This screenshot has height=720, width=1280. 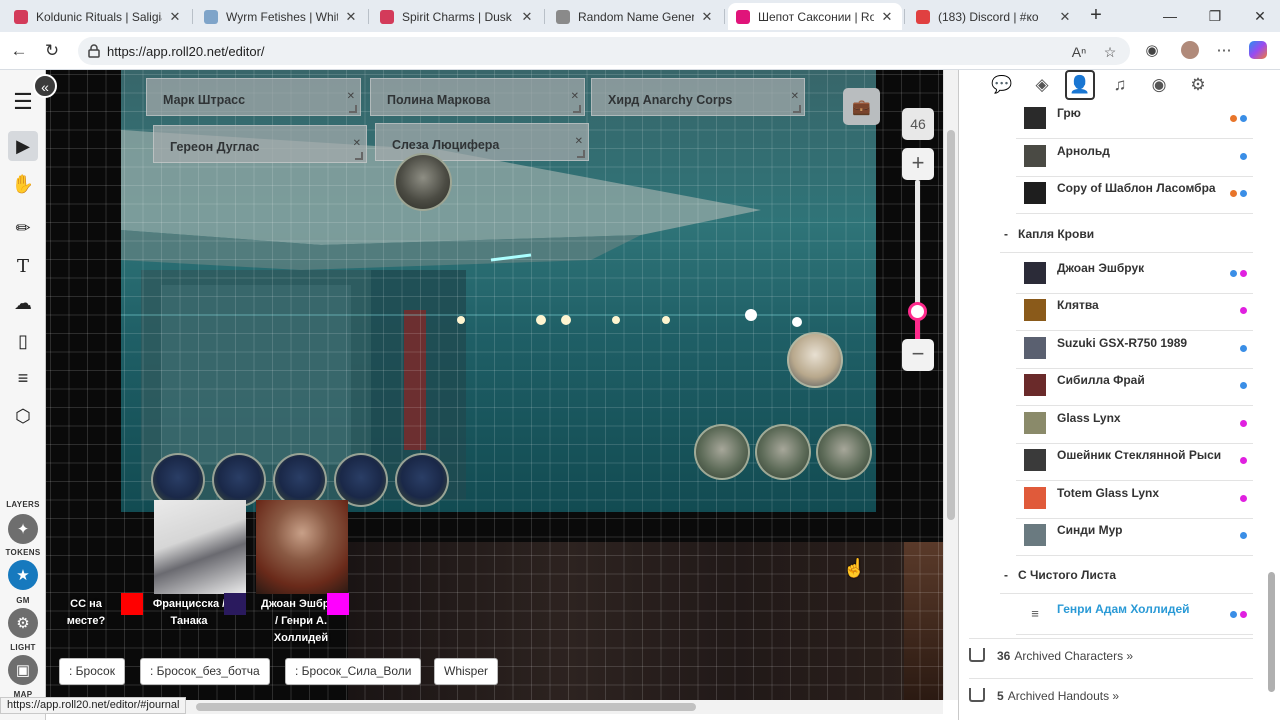 What do you see at coordinates (917, 311) in the screenshot?
I see `zoom-slider-handle` at bounding box center [917, 311].